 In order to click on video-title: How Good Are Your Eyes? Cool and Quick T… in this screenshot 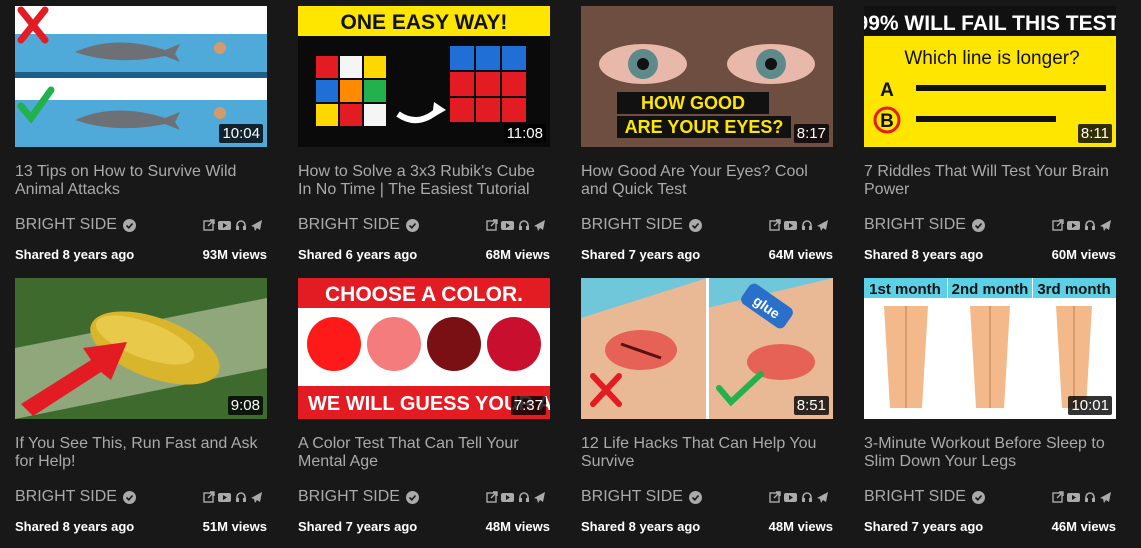, I will do `click(707, 181)`.